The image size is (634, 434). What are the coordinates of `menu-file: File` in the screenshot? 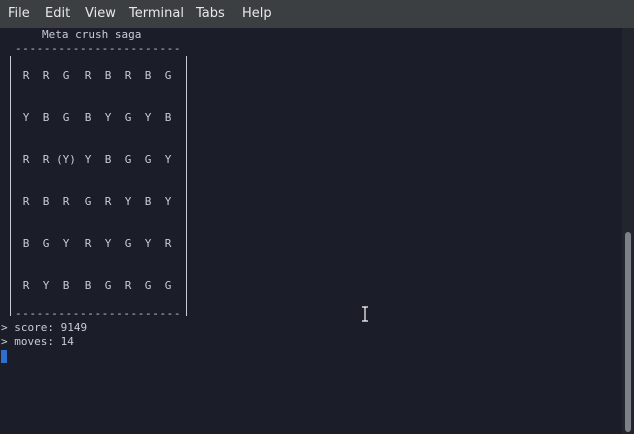 It's located at (19, 14).